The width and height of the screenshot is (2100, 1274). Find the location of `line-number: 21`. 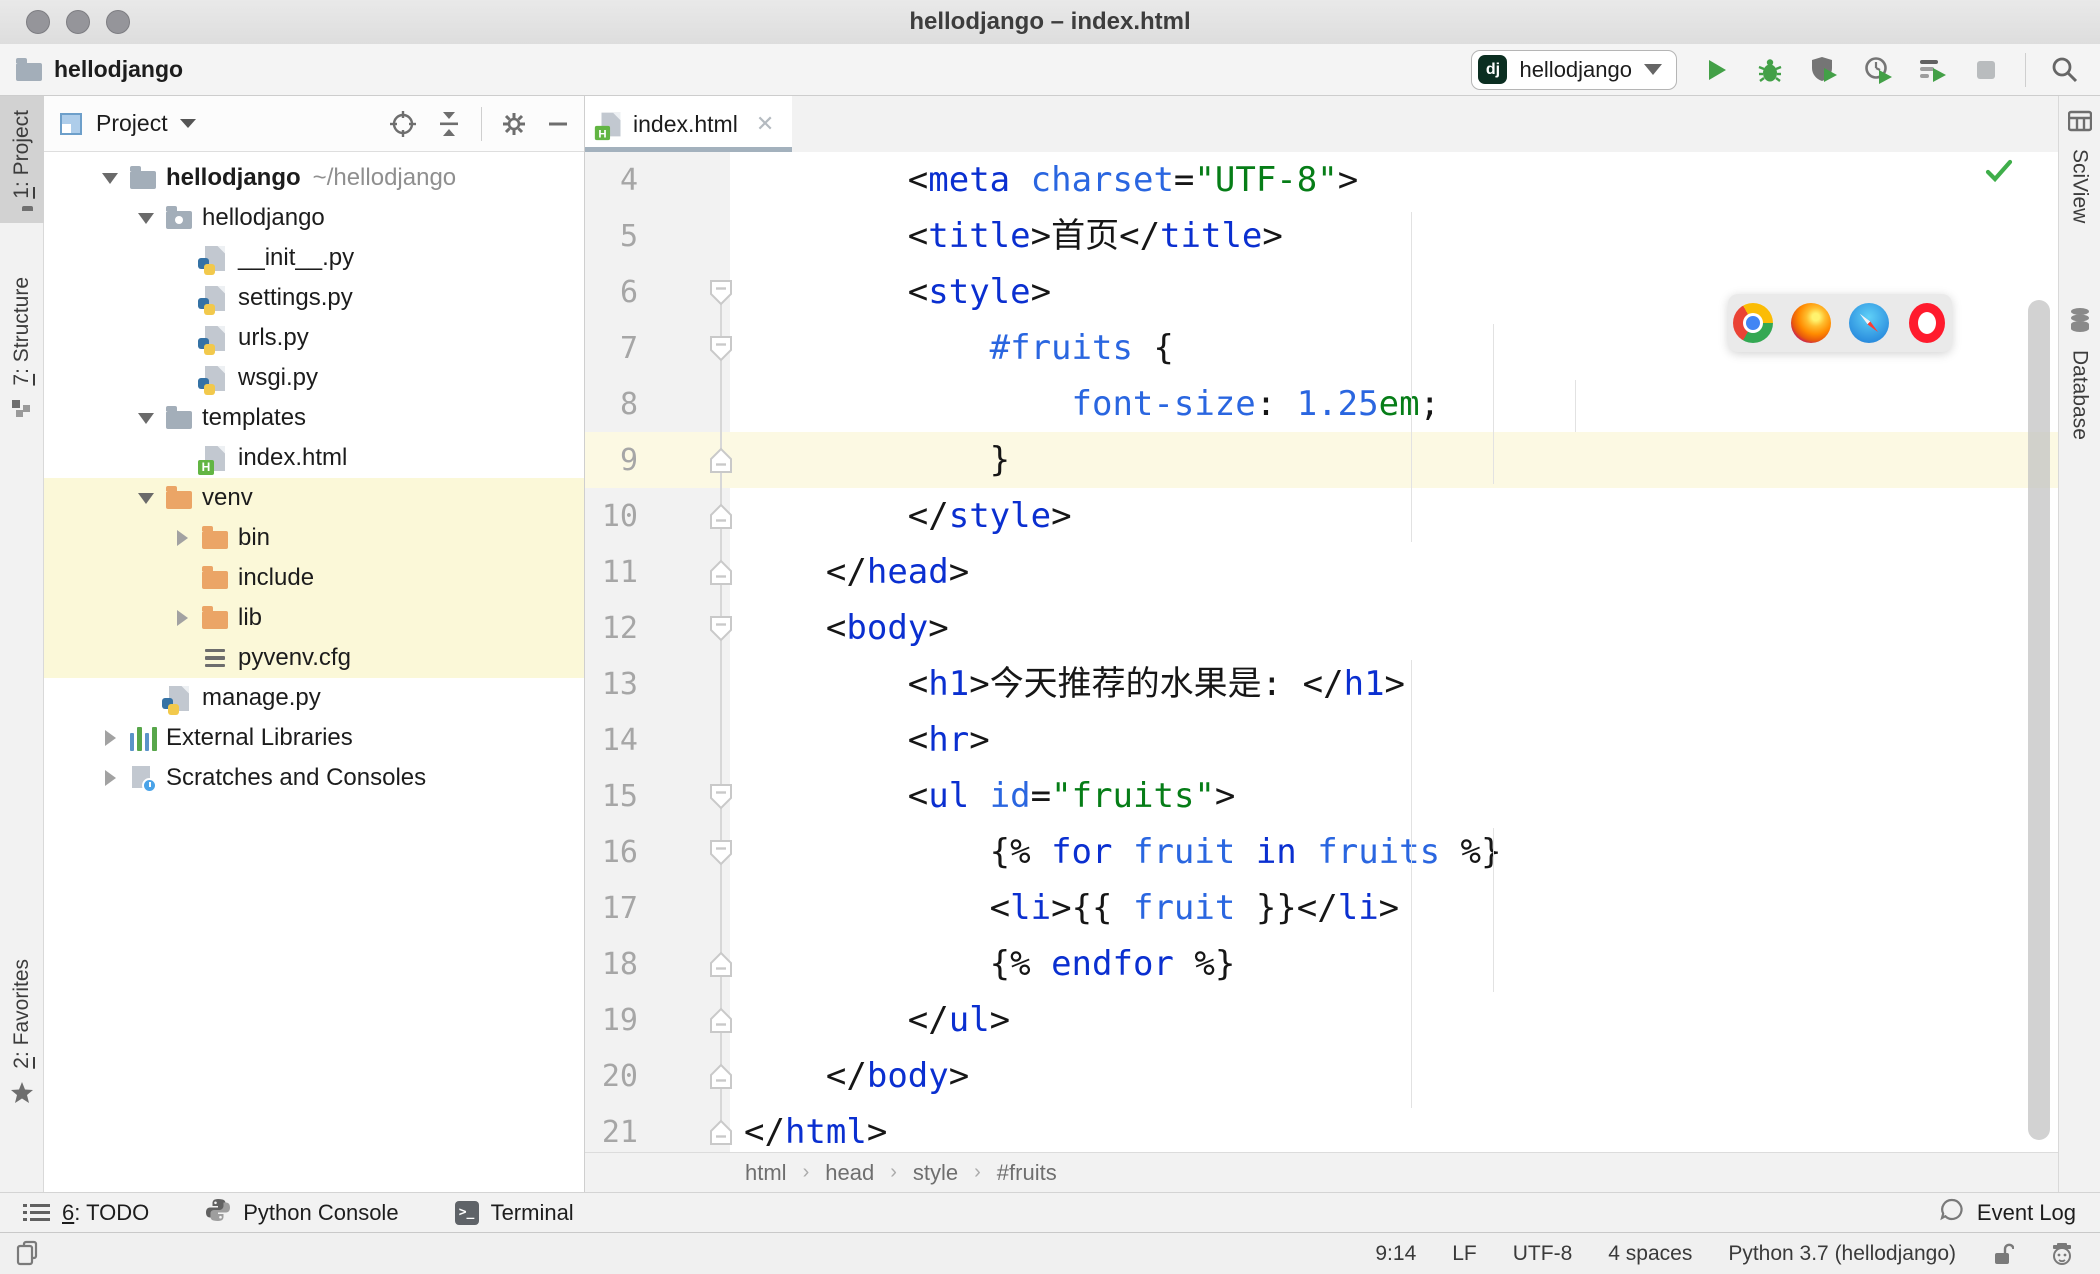

line-number: 21 is located at coordinates (620, 1132).